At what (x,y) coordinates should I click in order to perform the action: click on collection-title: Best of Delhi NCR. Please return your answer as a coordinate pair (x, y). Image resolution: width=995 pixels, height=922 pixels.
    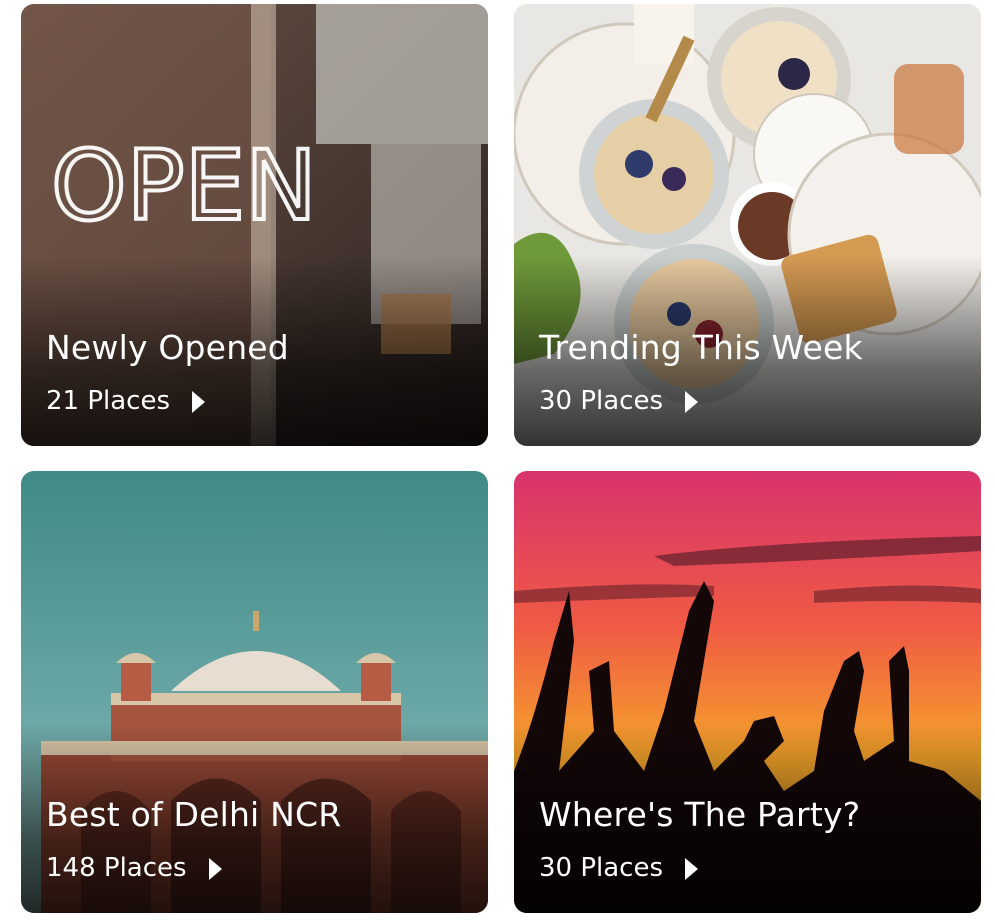
    Looking at the image, I should click on (194, 814).